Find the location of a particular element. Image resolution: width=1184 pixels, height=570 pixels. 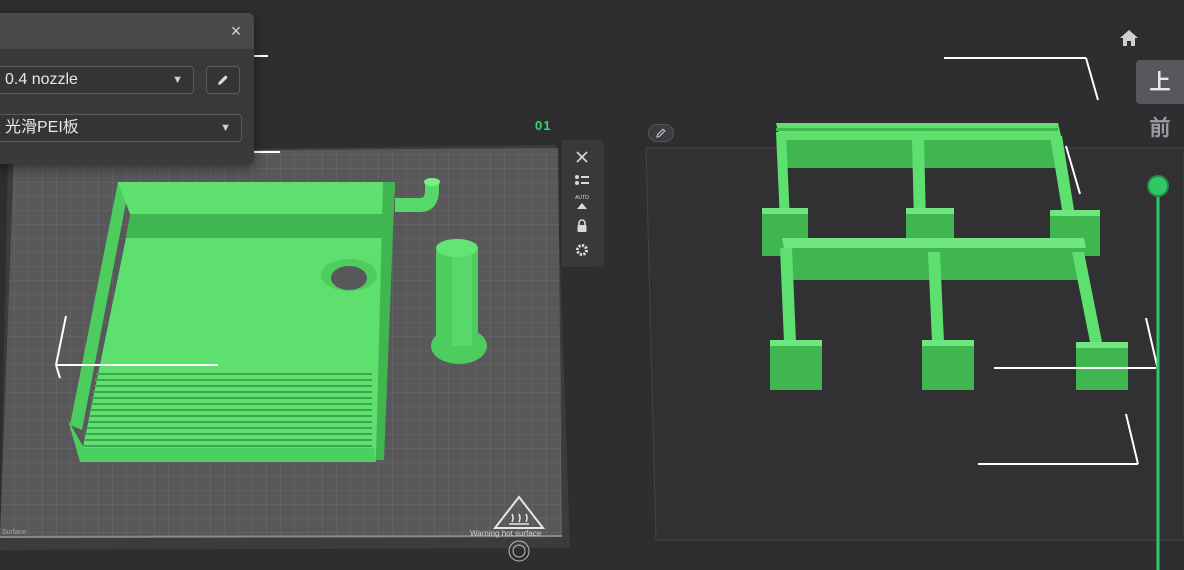

lock-plate-button is located at coordinates (582, 226).